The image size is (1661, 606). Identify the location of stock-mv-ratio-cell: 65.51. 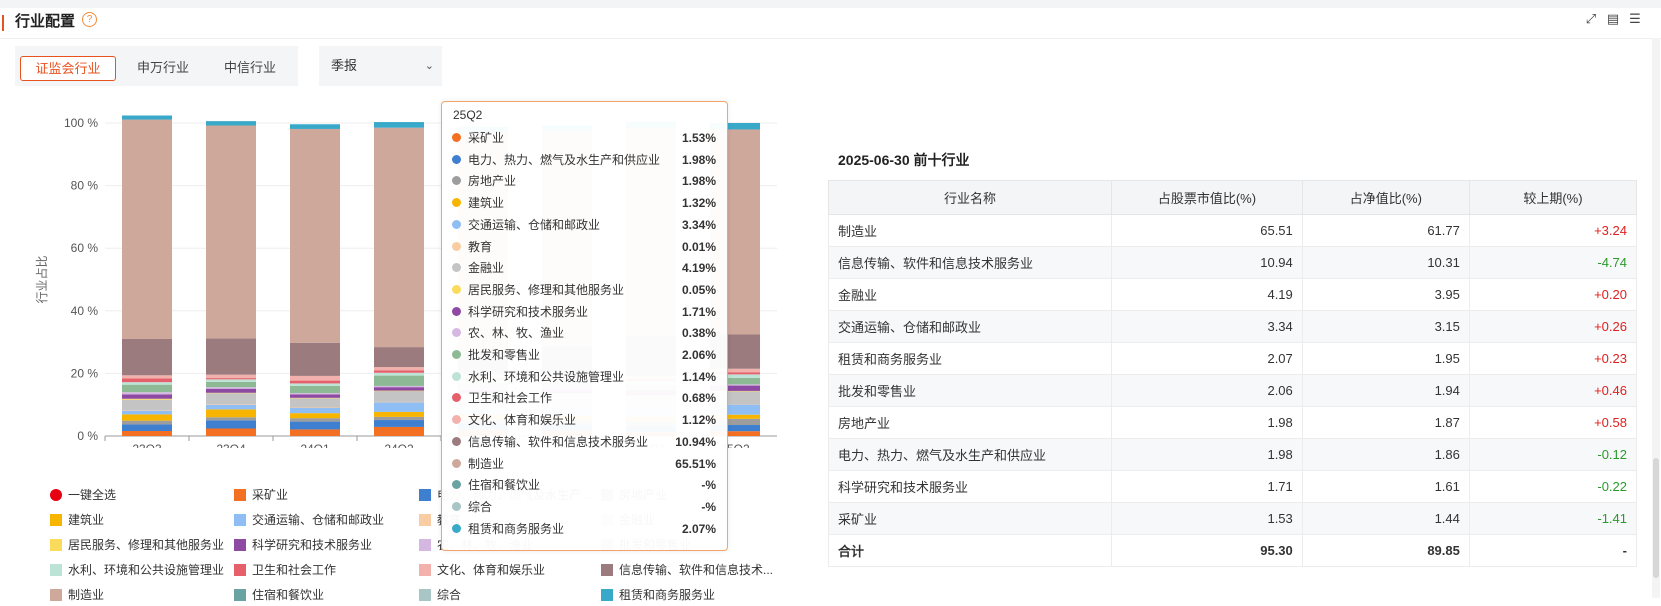
(1207, 230).